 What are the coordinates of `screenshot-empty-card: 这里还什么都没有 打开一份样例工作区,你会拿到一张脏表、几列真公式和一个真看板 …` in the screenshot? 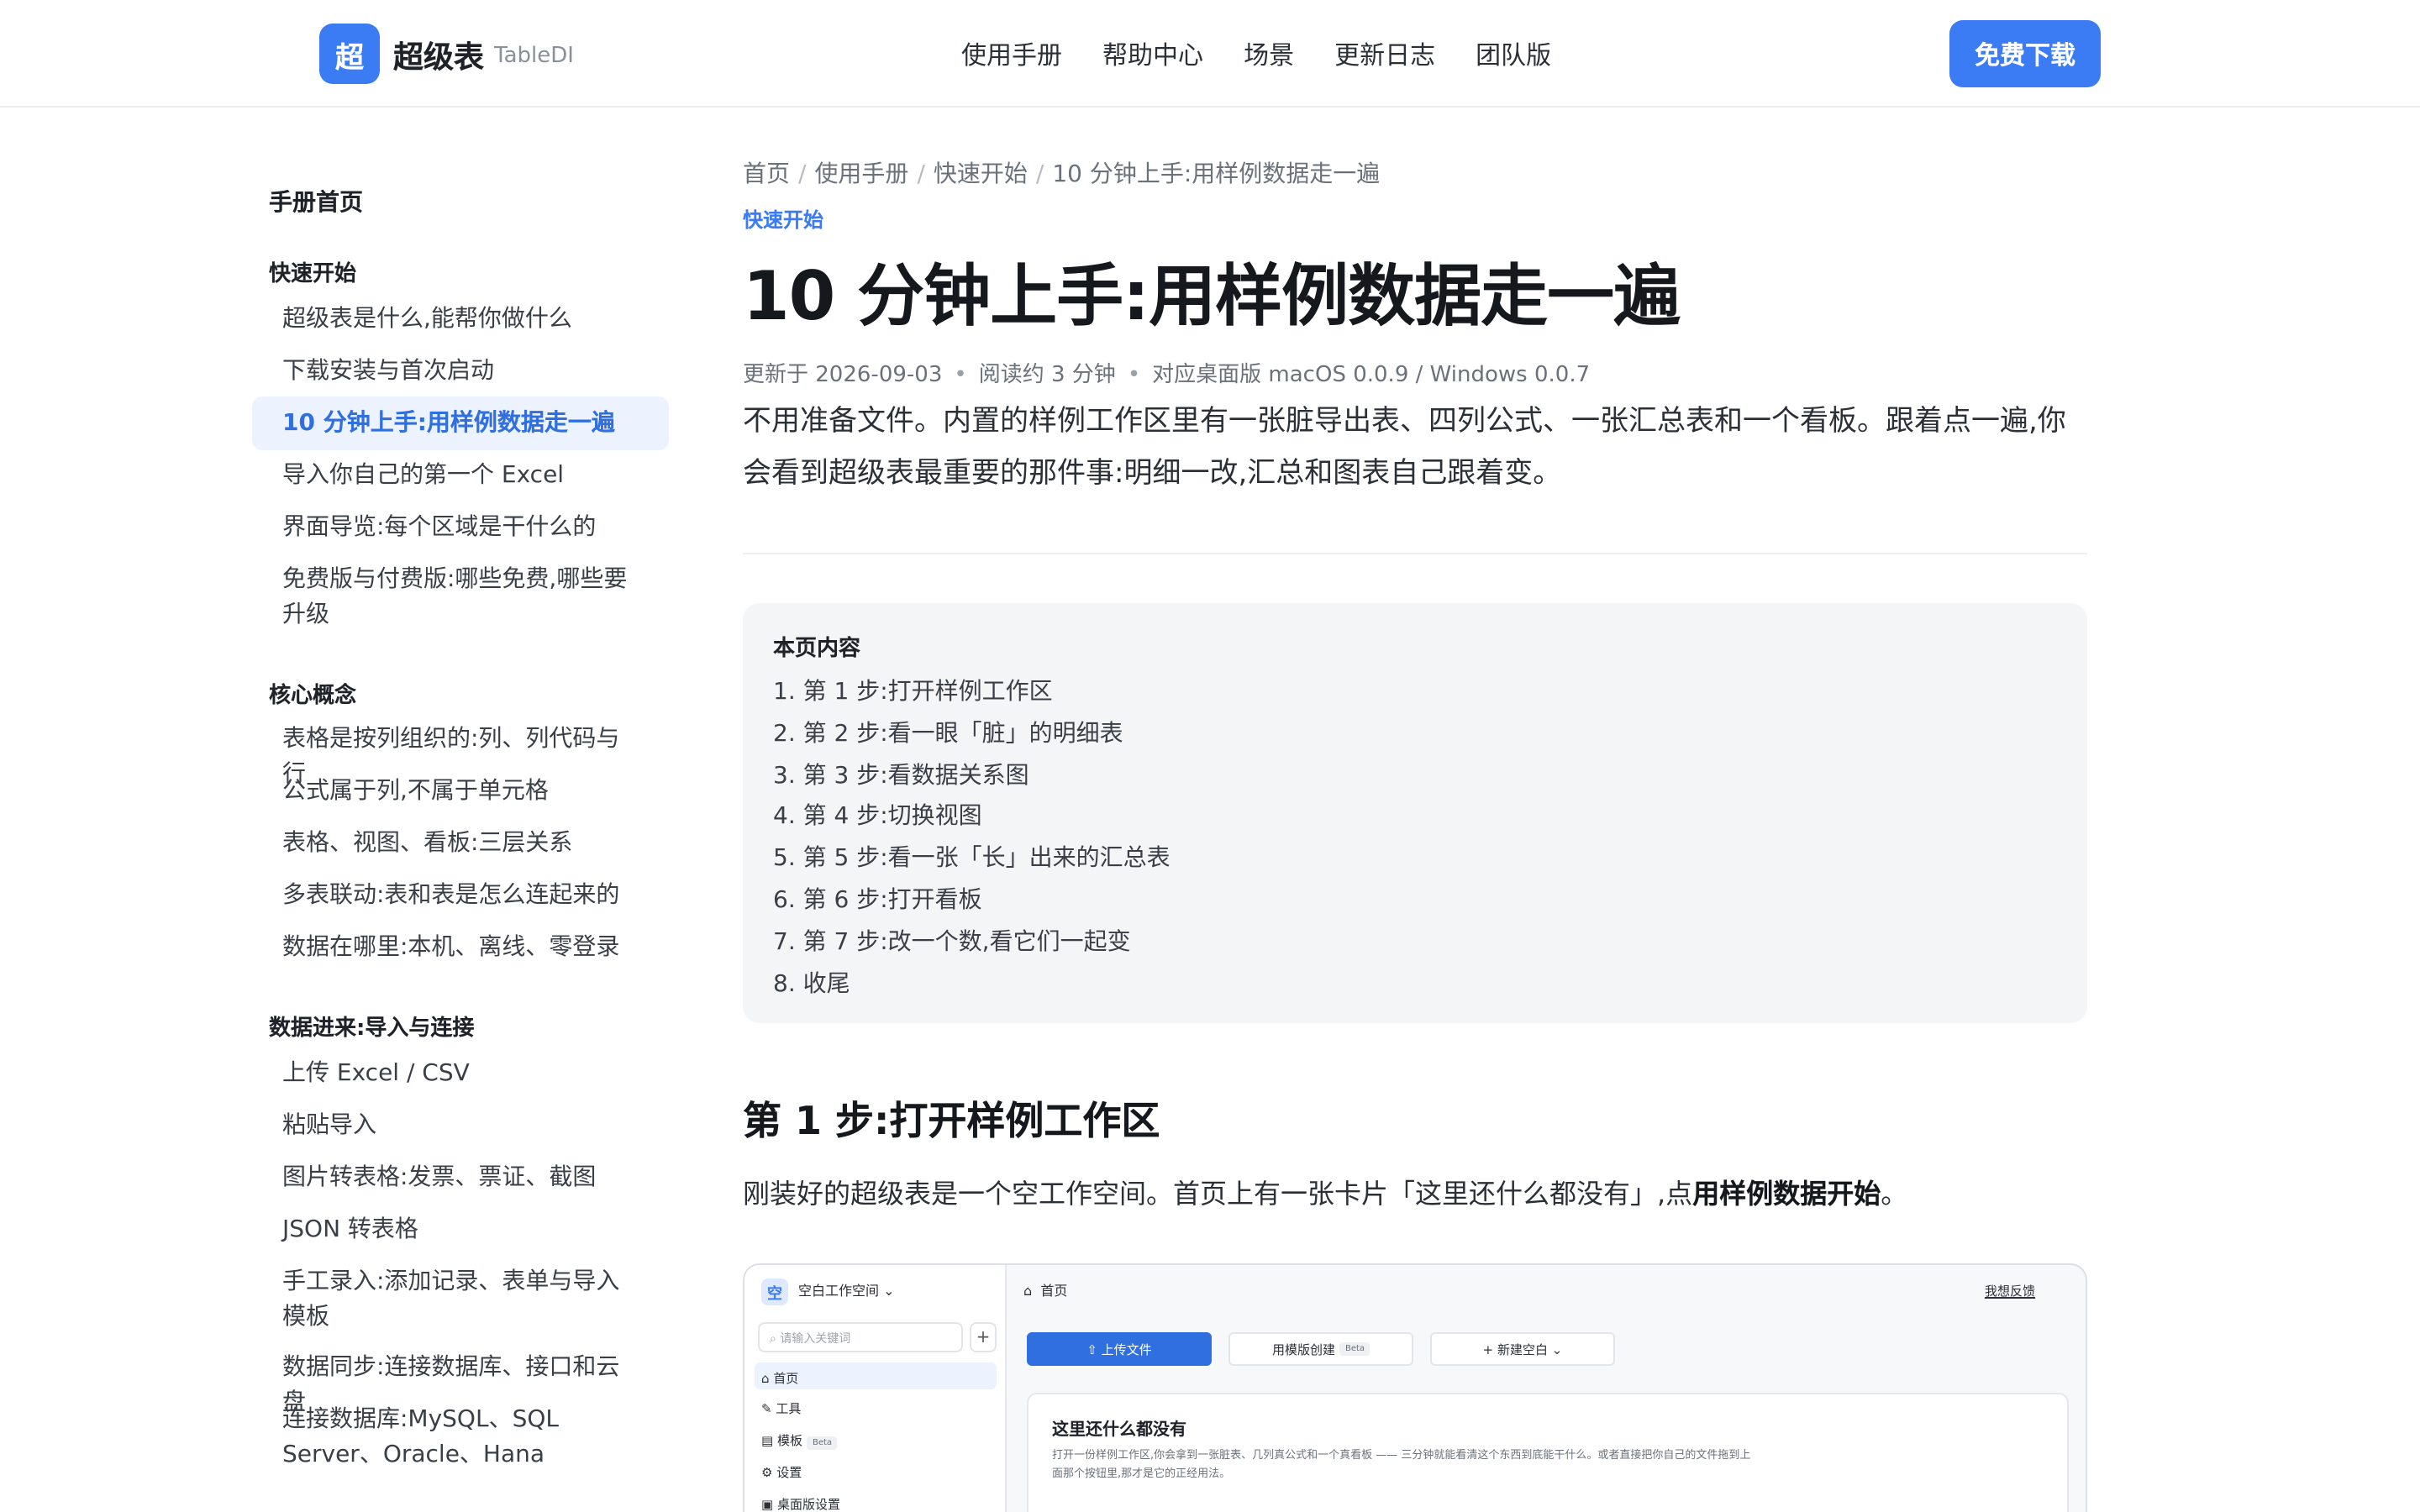 It's located at (1548, 1452).